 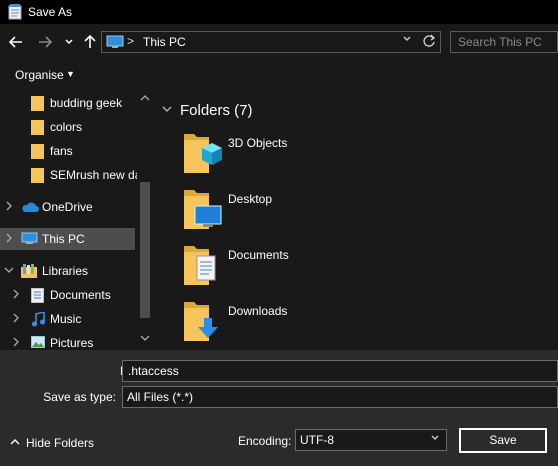 I want to click on sidebar-item-libraries: Libraries, so click(x=67, y=271).